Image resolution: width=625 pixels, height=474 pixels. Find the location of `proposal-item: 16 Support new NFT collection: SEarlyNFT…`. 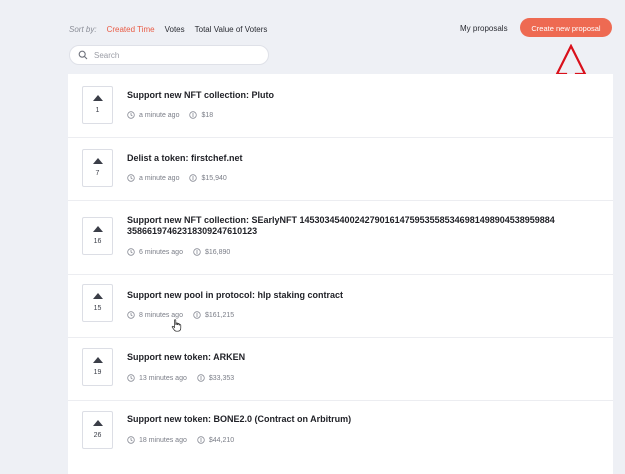

proposal-item: 16 Support new NFT collection: SEarlyNFT… is located at coordinates (340, 238).